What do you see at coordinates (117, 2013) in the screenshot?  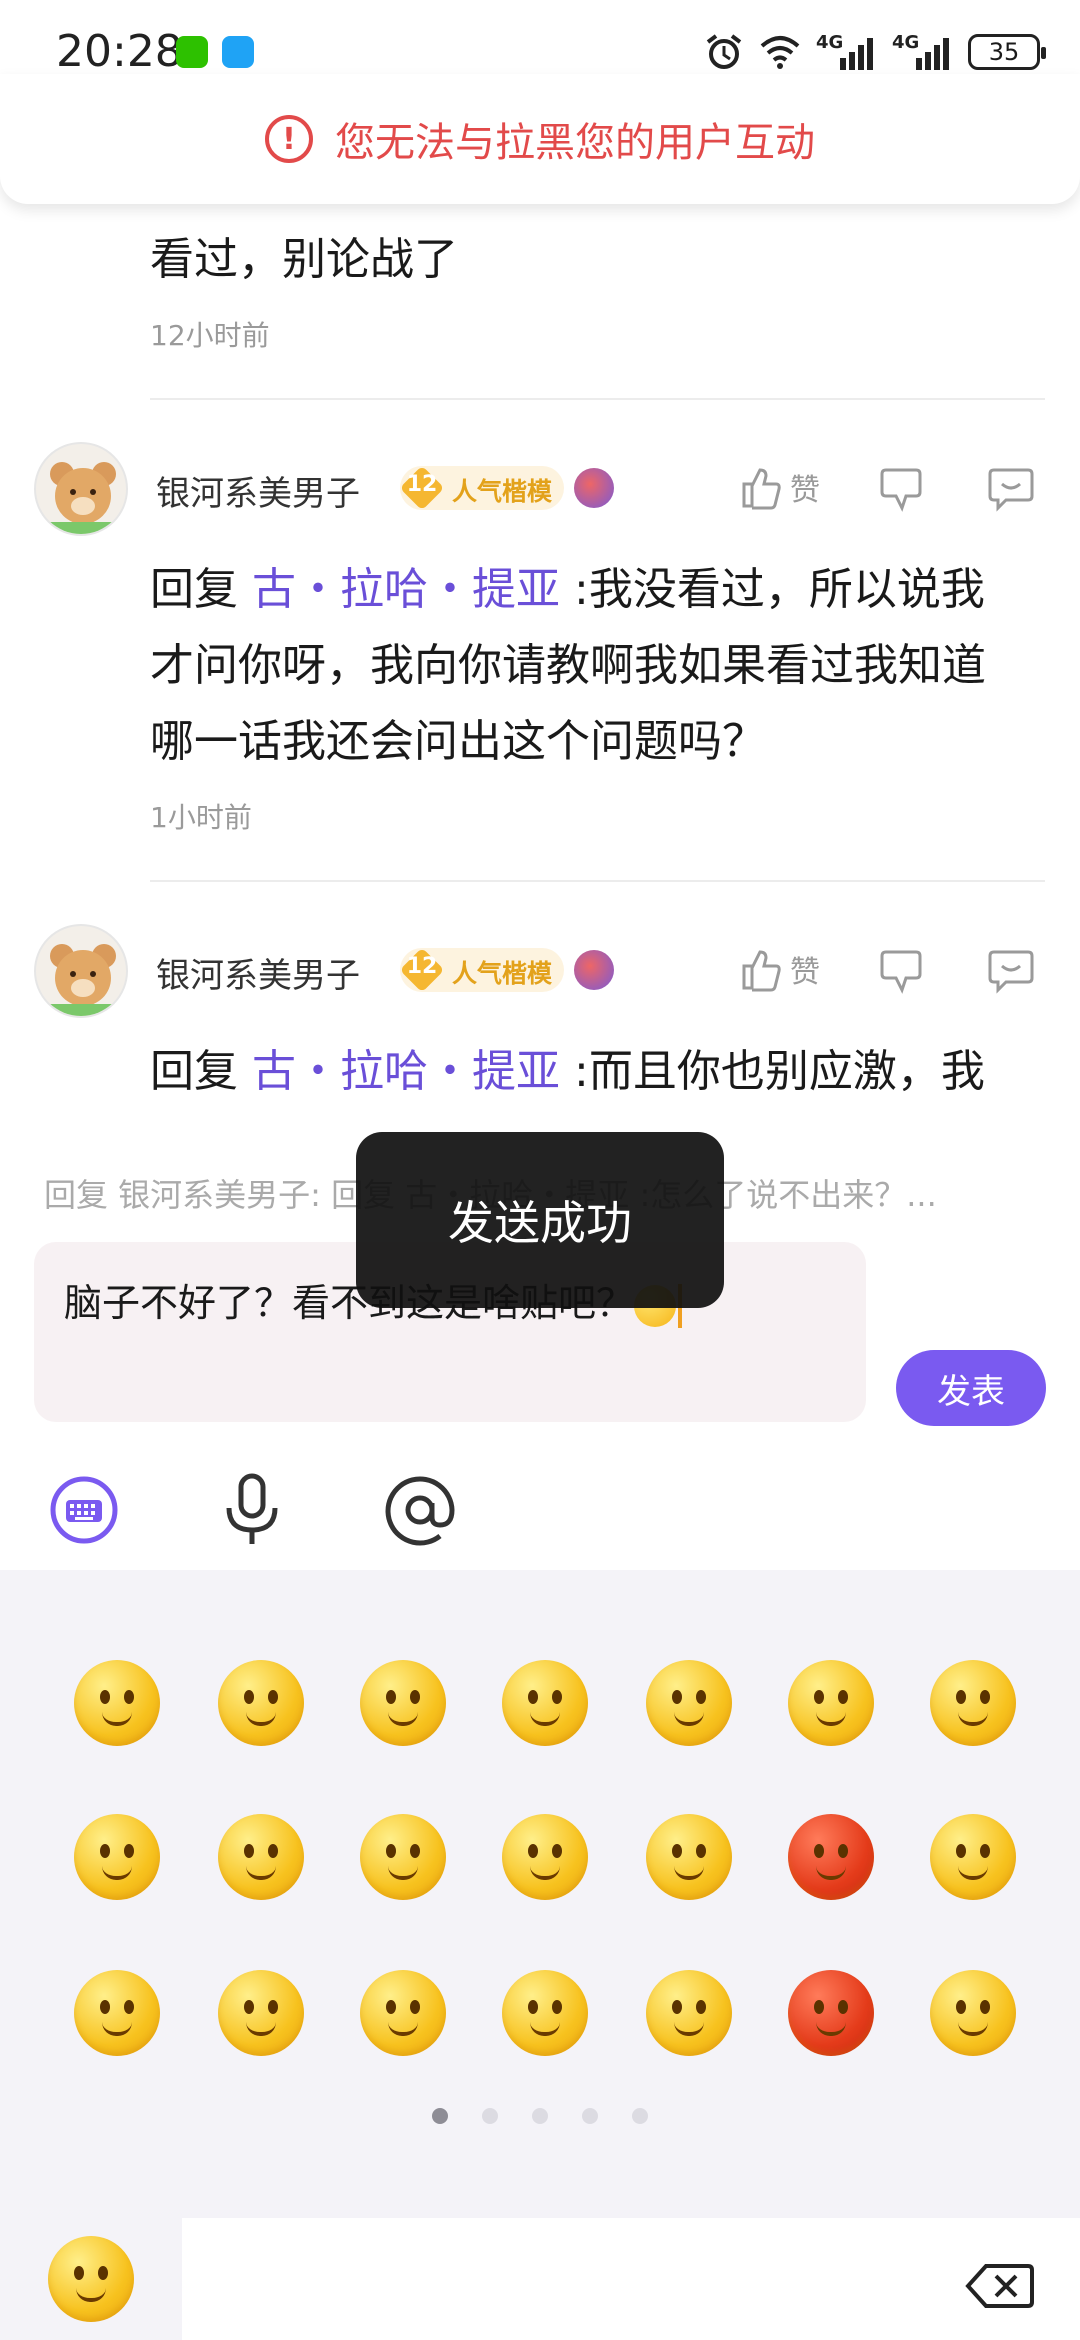 I see `emoji-gloomy-icon` at bounding box center [117, 2013].